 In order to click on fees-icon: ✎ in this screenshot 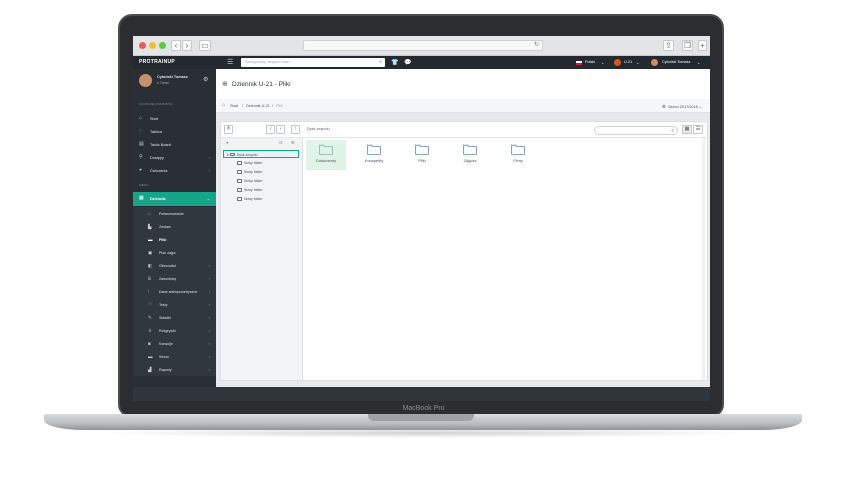, I will do `click(150, 317)`.